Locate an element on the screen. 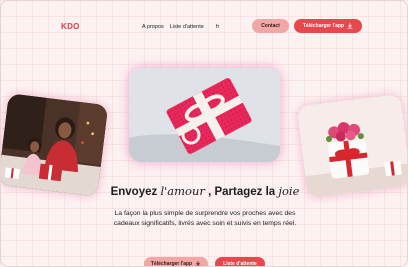  nav-link-about: A propos is located at coordinates (153, 27).